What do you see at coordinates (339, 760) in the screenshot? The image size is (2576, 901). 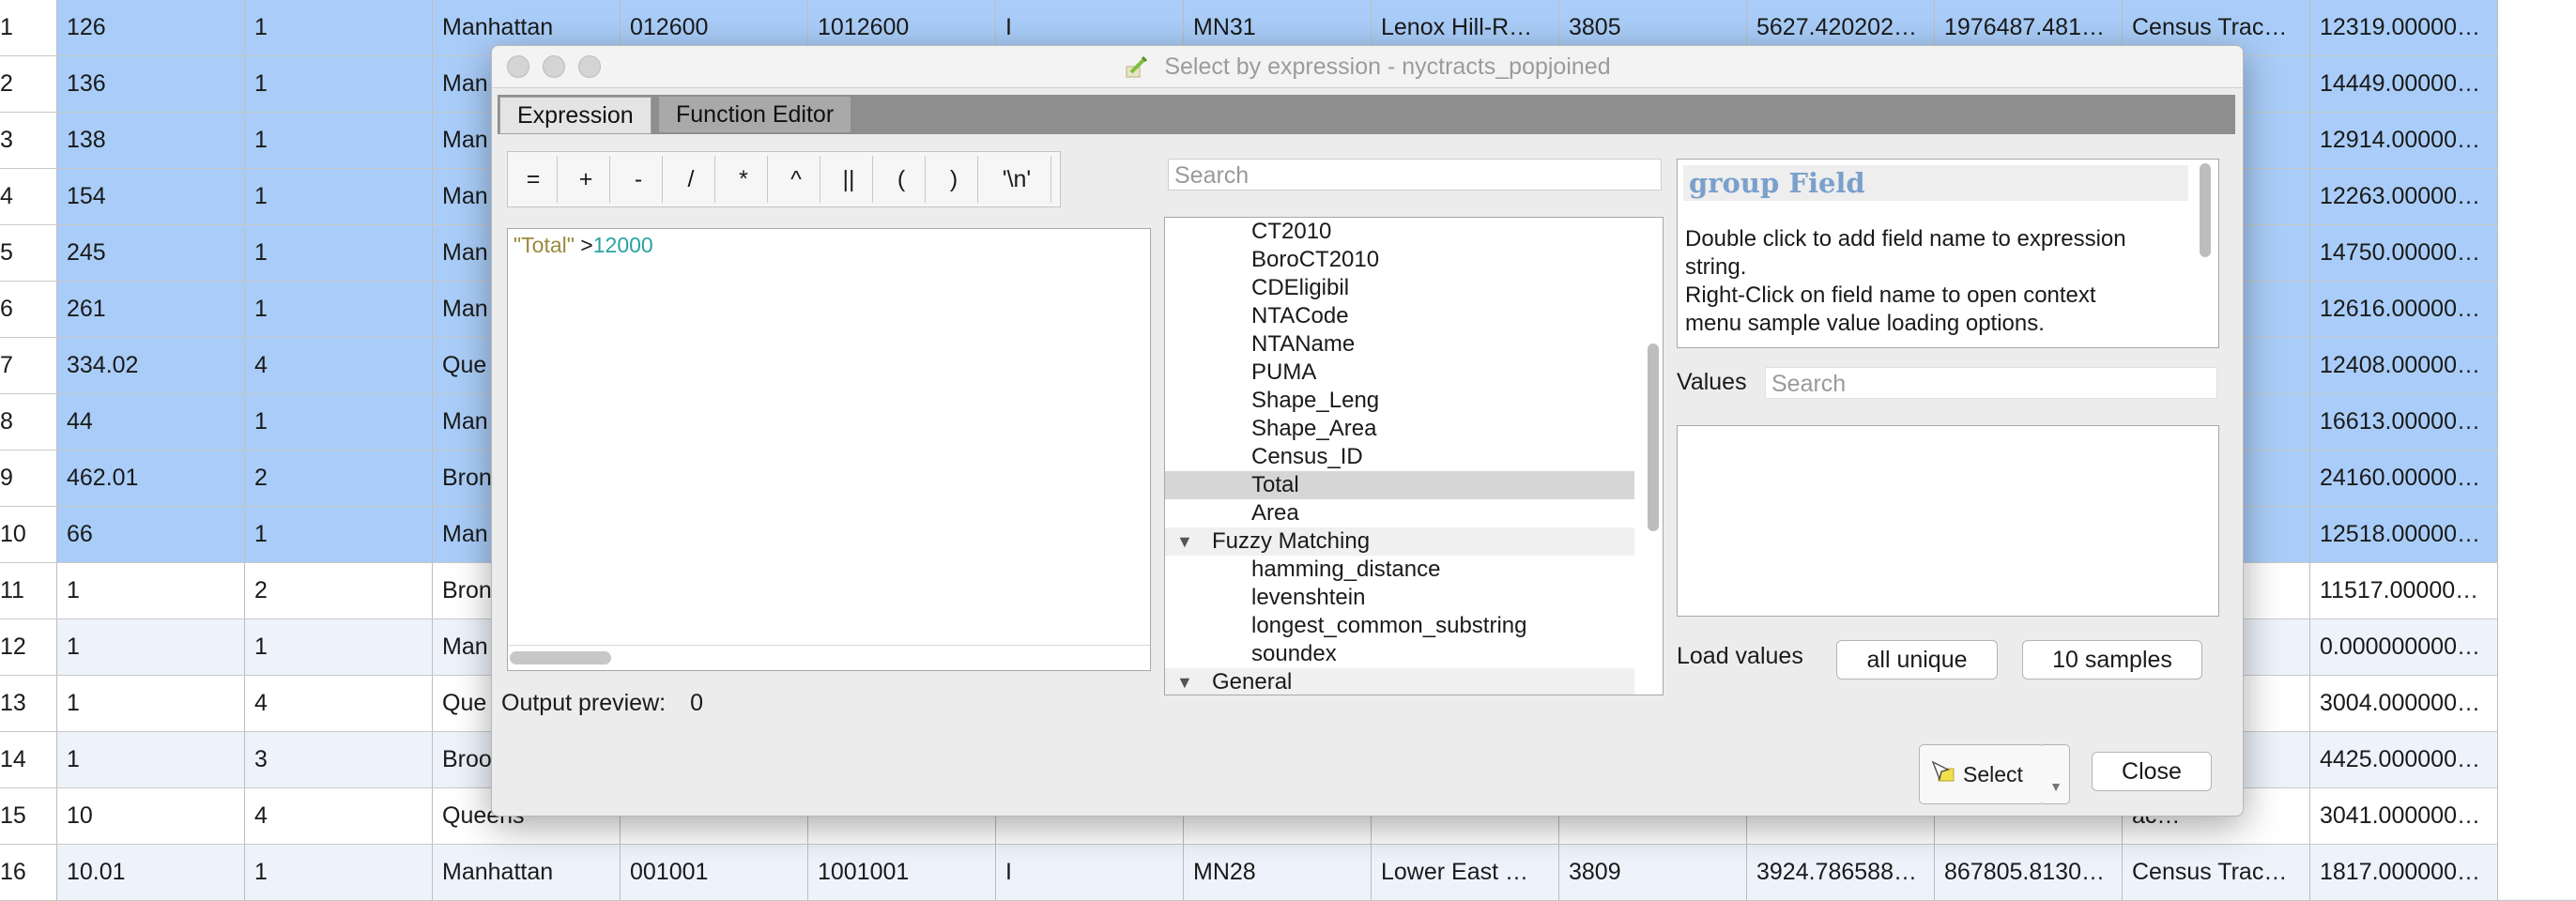 I see `table-cell: 3` at bounding box center [339, 760].